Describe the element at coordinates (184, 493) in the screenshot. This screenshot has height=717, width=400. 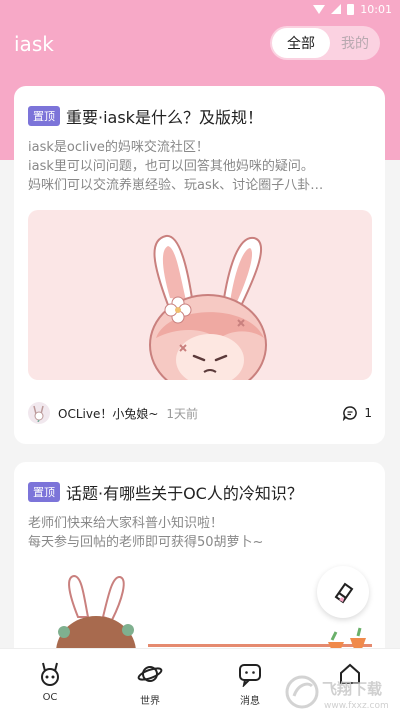
I see `post-title: 话题·有哪些关于OC人的冷知识？` at that location.